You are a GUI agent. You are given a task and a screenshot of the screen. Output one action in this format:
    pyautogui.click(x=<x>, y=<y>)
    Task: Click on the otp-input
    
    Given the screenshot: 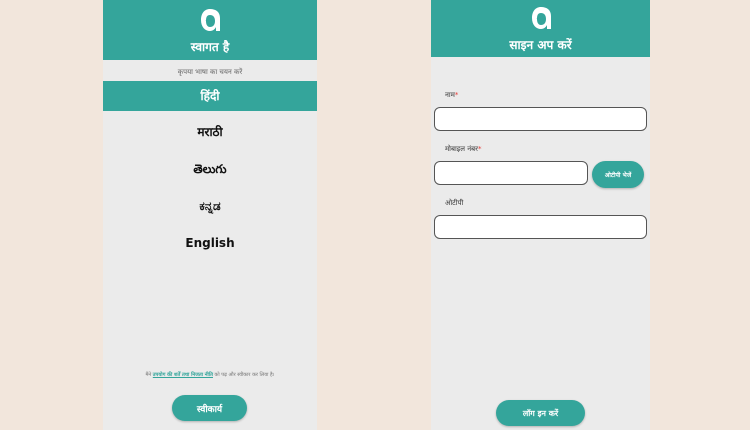 What is the action you would take?
    pyautogui.click(x=540, y=227)
    